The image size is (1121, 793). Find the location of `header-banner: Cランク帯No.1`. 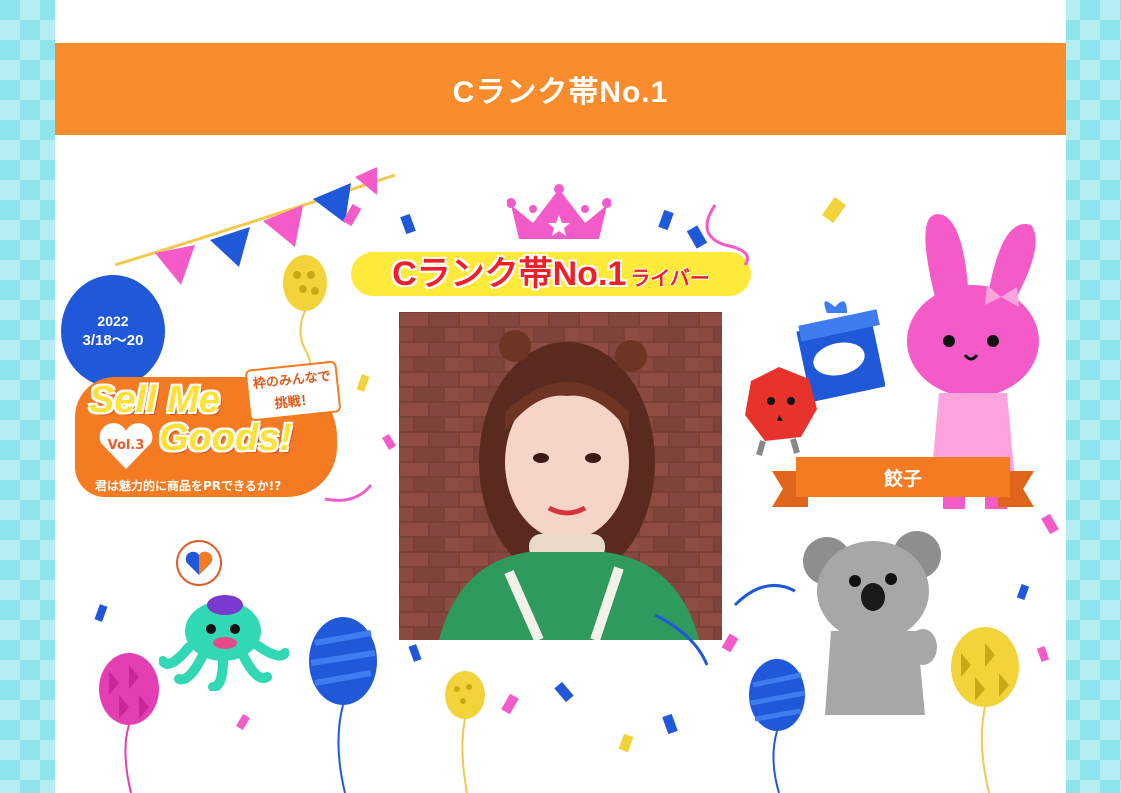

header-banner: Cランク帯No.1 is located at coordinates (560, 89).